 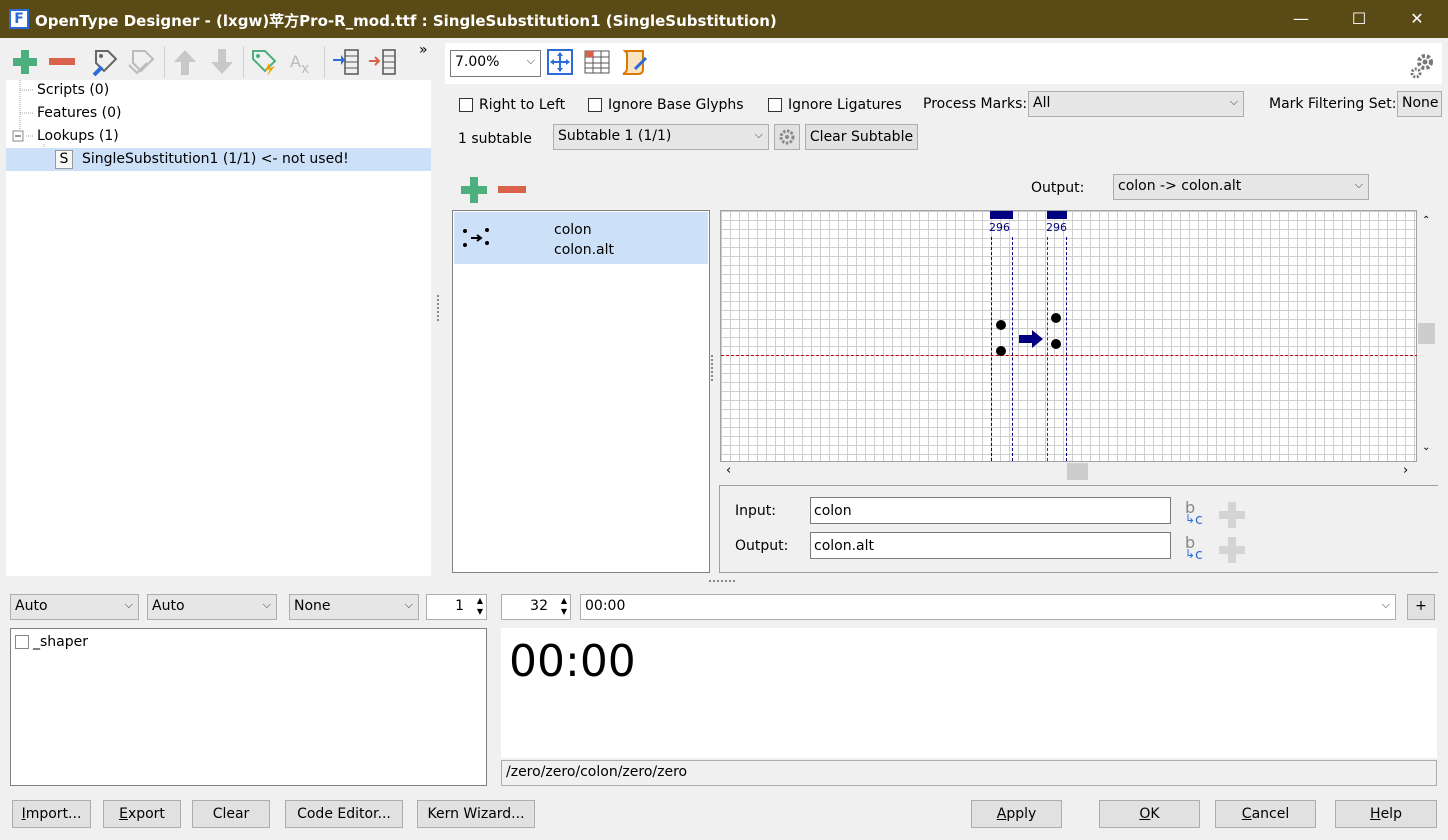 I want to click on glyph-picker-input-icon: b c ↳, so click(x=1198, y=514).